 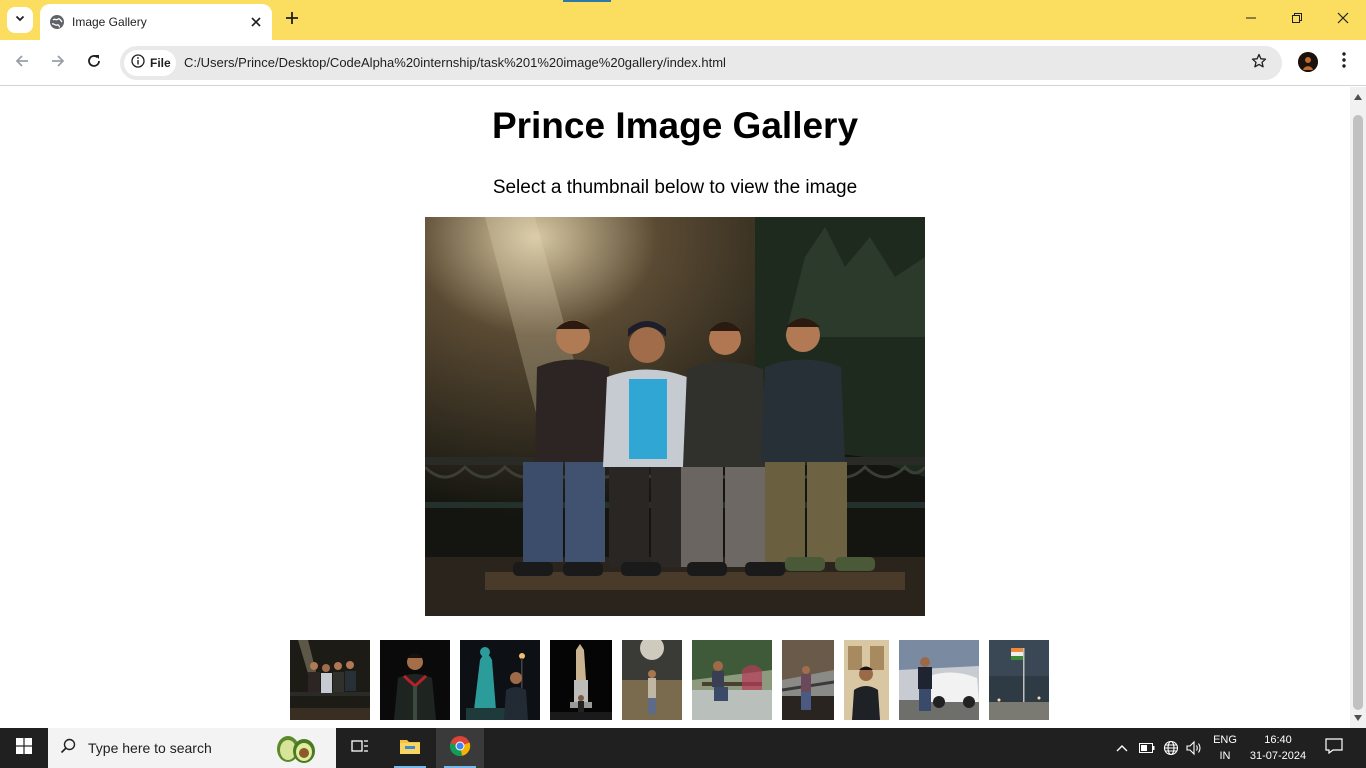 I want to click on minimize-icon, so click(x=1251, y=20).